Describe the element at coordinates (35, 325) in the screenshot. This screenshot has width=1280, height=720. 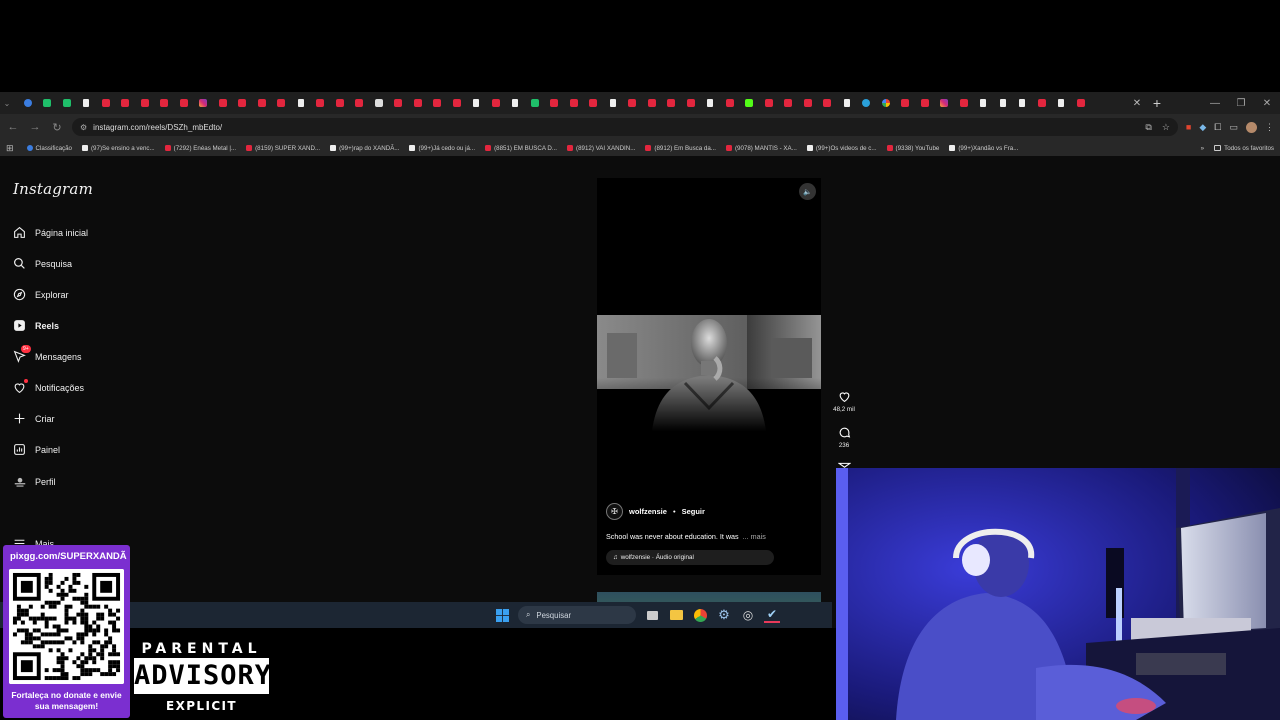
I see `nav-reels: Reels` at that location.